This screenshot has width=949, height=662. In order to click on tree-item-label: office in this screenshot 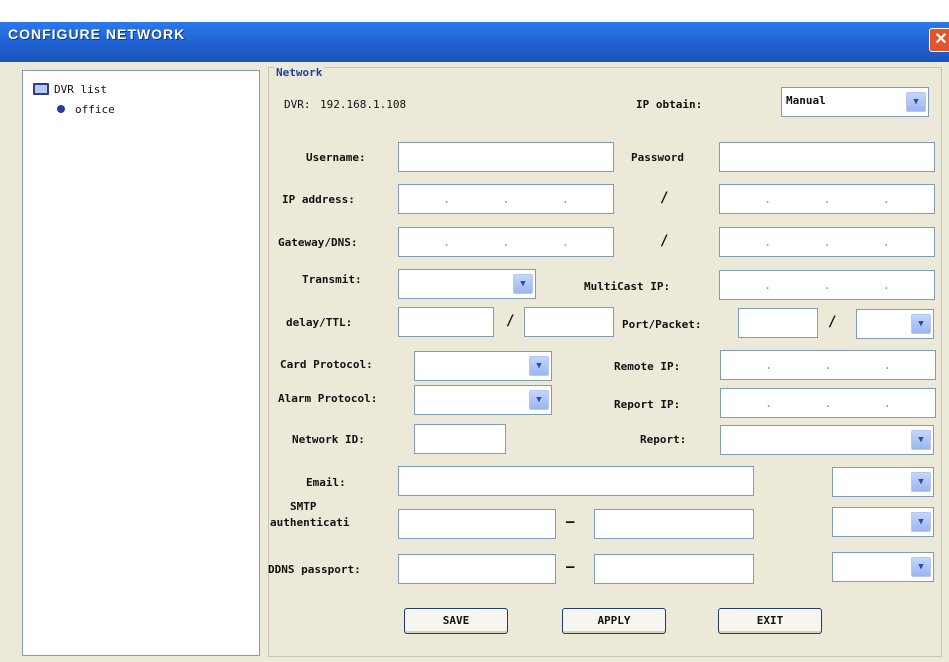, I will do `click(95, 109)`.